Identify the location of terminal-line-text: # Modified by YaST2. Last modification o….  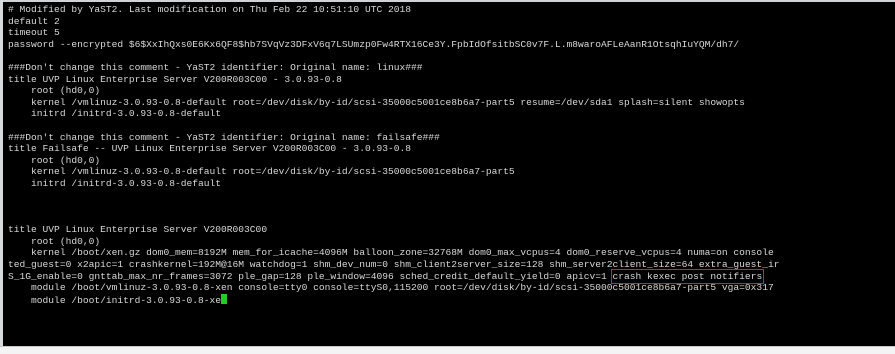
(210, 9).